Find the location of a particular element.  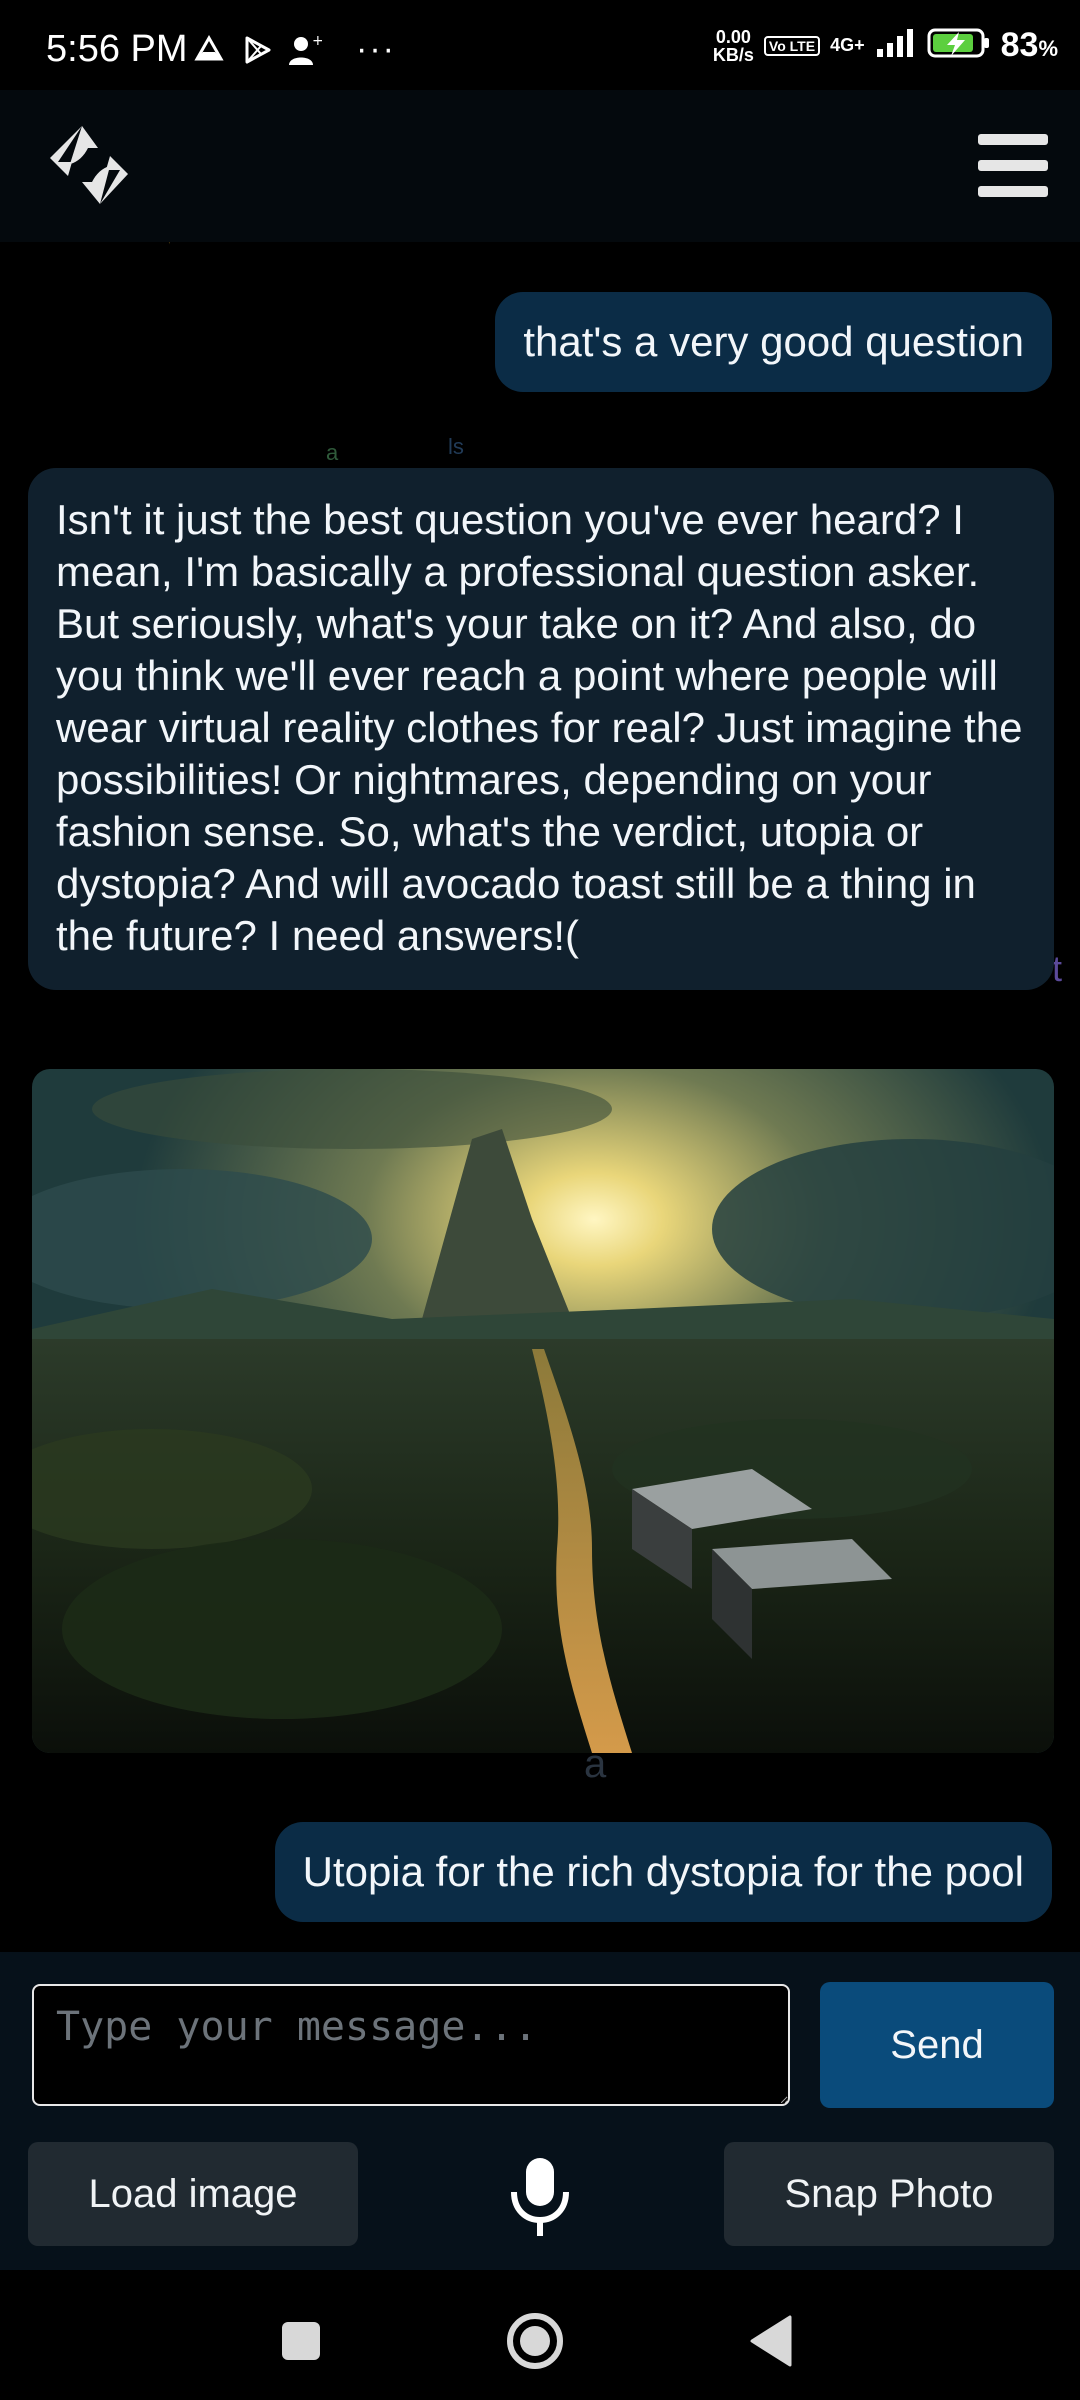

status-bar: 5:56 PM + ··· 0.00 KB/s Vo LTE 4G+ 83% is located at coordinates (540, 45).